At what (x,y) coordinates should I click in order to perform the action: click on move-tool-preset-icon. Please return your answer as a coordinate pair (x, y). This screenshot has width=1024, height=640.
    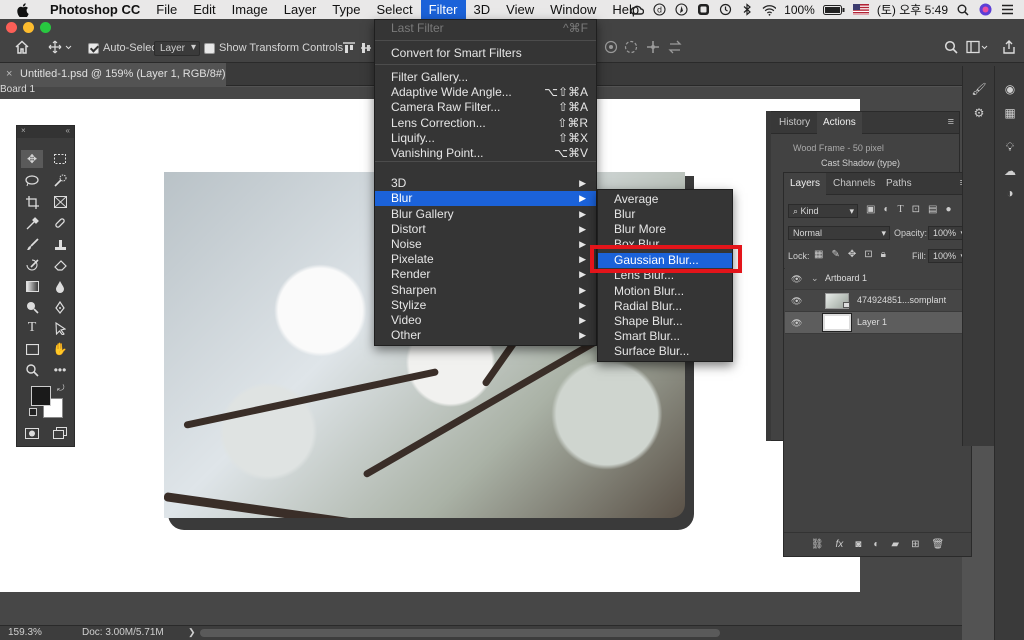
    Looking at the image, I should click on (60, 47).